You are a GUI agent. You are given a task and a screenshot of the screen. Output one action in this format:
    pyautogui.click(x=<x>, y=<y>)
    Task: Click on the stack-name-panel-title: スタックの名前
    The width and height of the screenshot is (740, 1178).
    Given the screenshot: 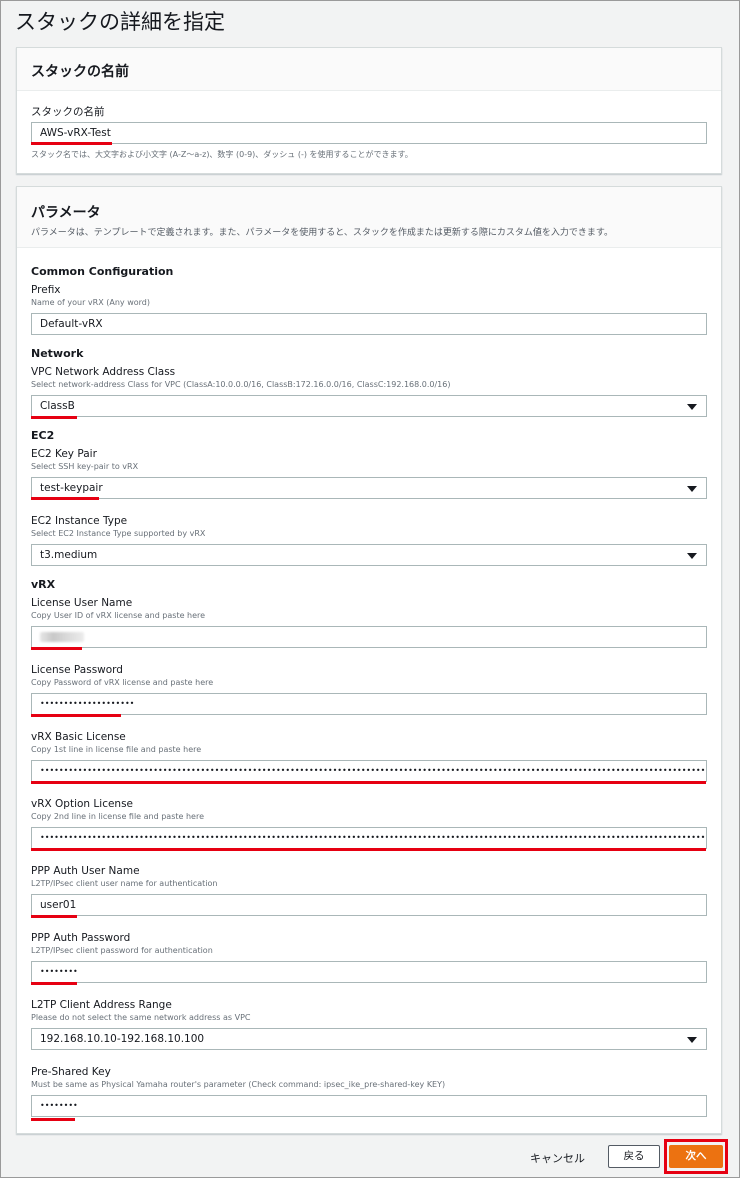 What is the action you would take?
    pyautogui.click(x=80, y=72)
    